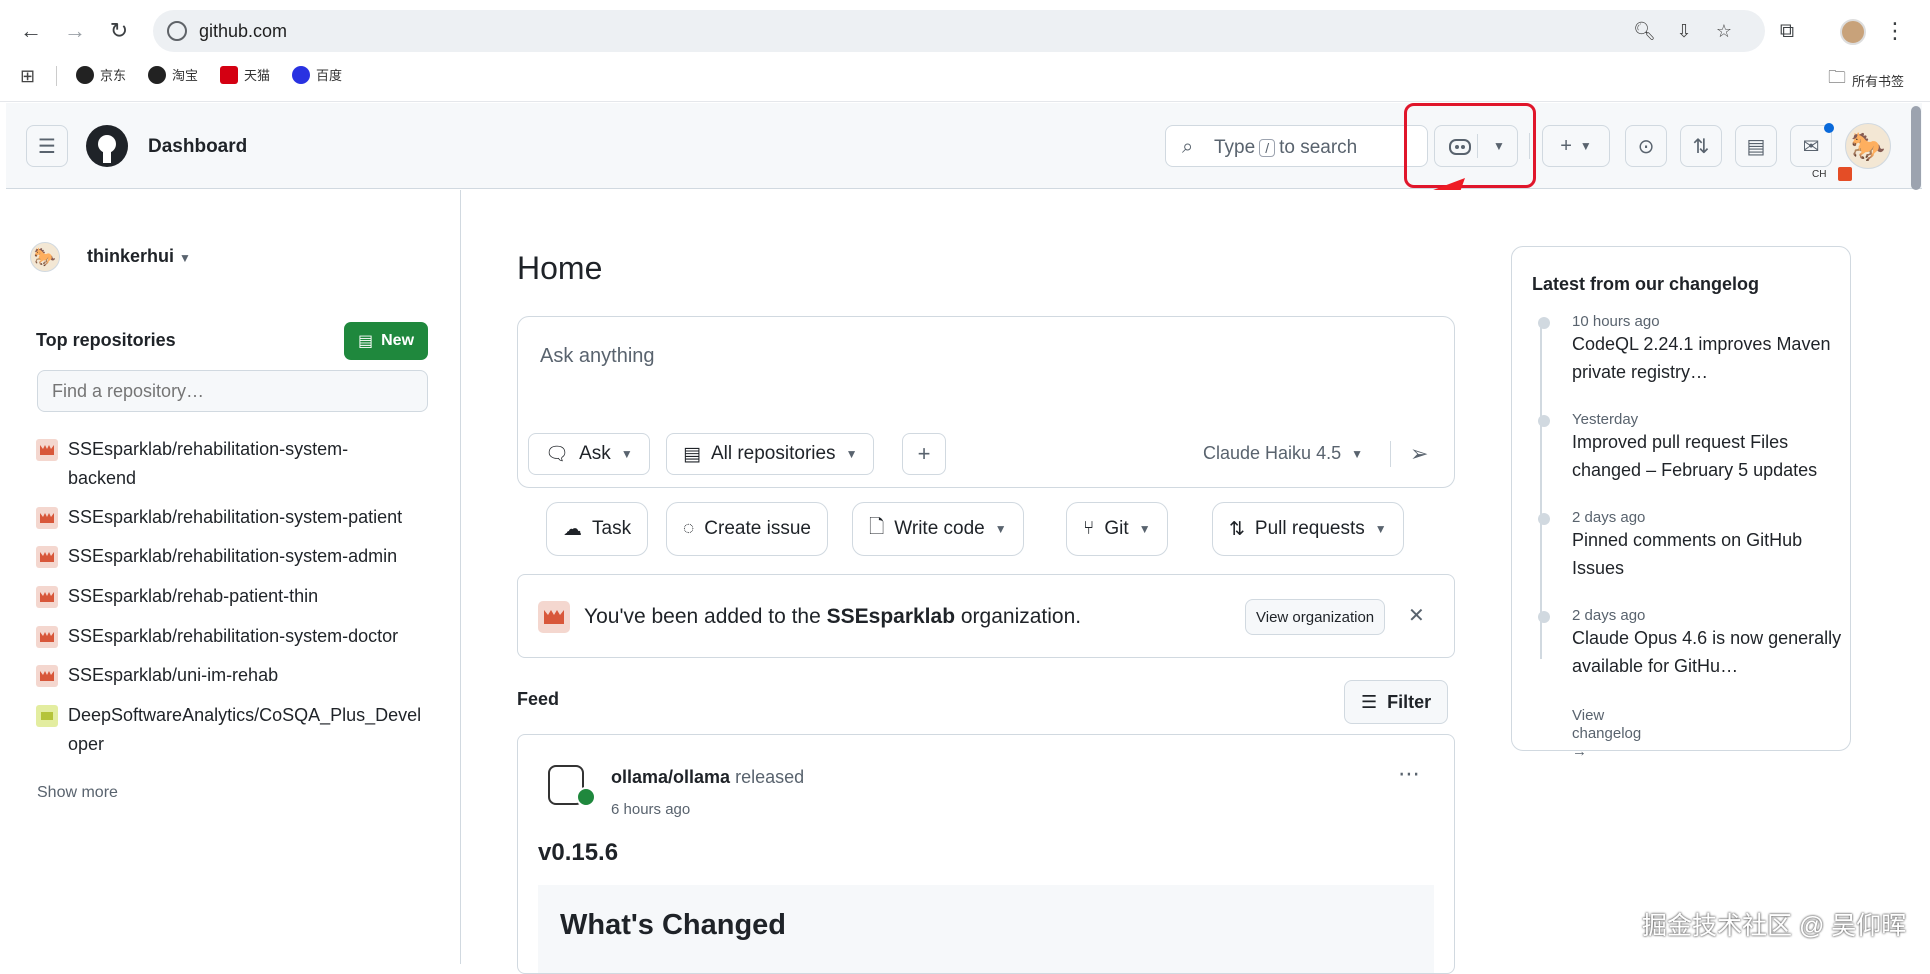 The image size is (1930, 974). Describe the element at coordinates (538, 699) in the screenshot. I see `feed-heading: Feed` at that location.